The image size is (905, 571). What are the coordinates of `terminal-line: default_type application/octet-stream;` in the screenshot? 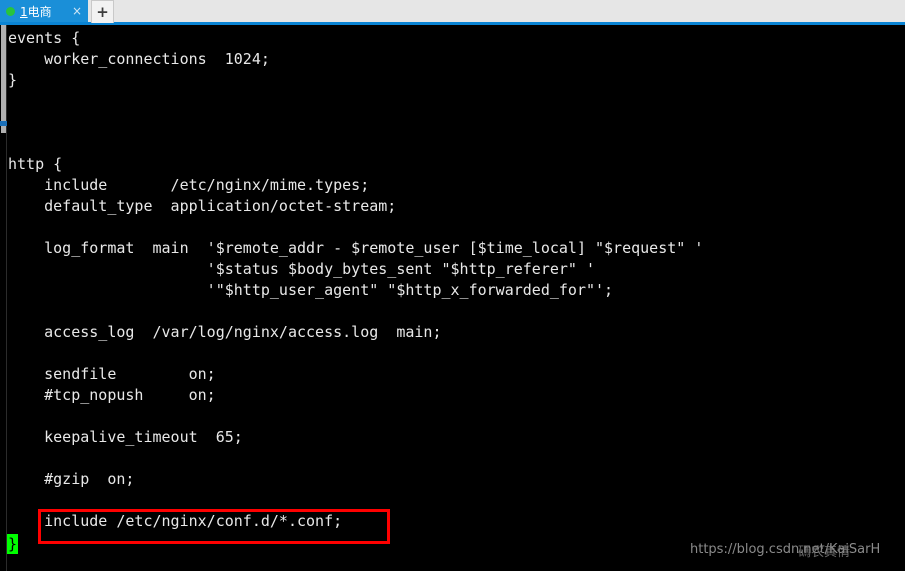 It's located at (202, 206).